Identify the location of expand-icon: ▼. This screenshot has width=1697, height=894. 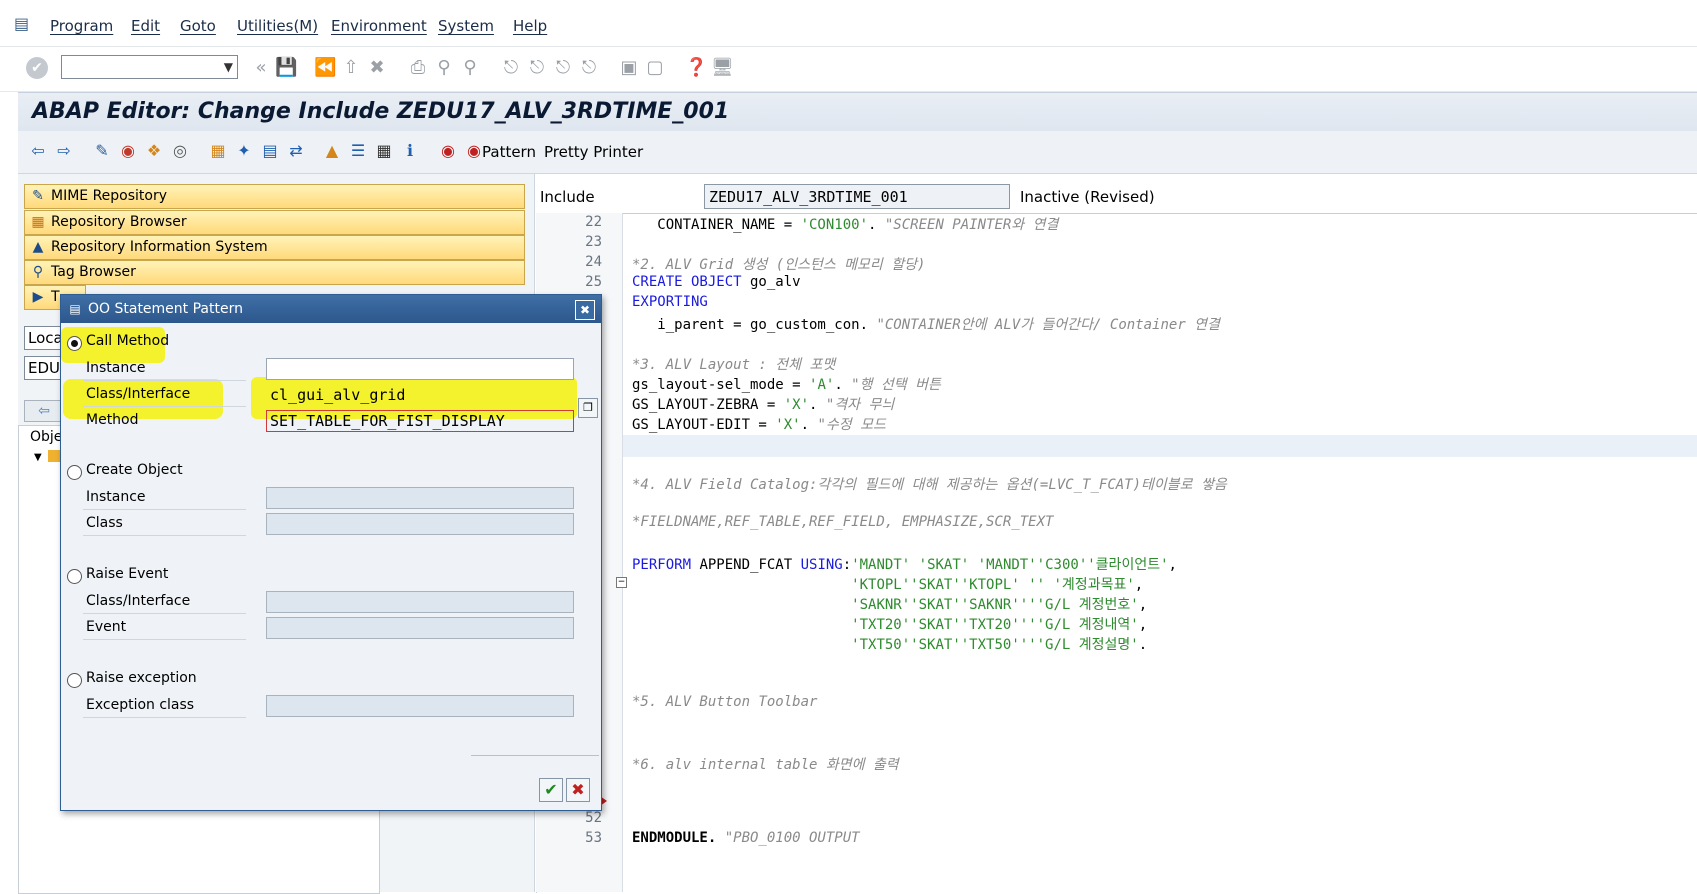
(38, 457).